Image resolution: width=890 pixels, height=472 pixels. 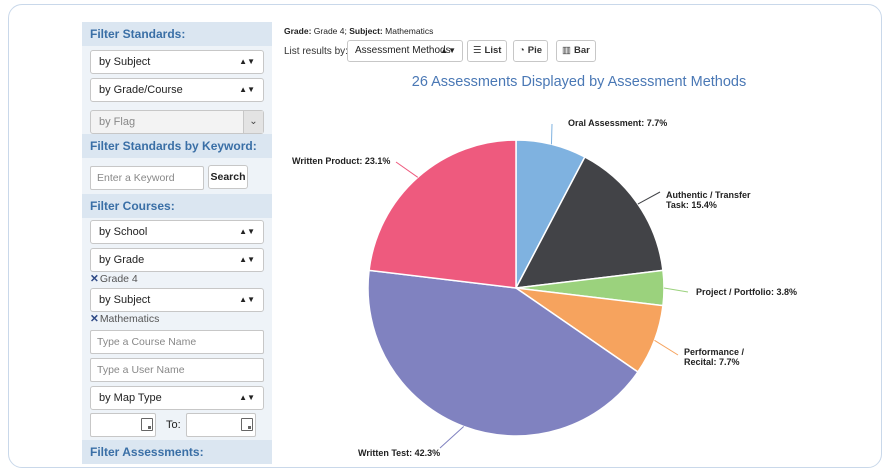 I want to click on date-to-label: To:, so click(x=173, y=425).